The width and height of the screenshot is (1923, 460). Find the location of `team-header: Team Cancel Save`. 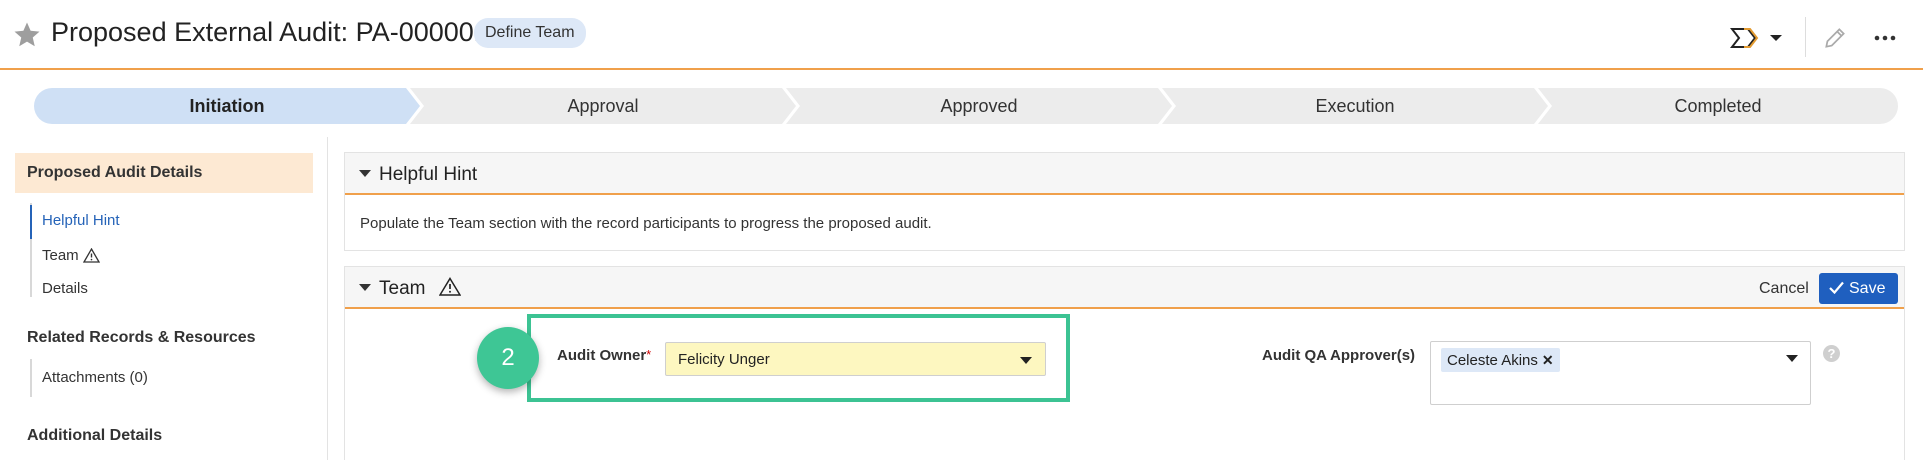

team-header: Team Cancel Save is located at coordinates (1124, 288).